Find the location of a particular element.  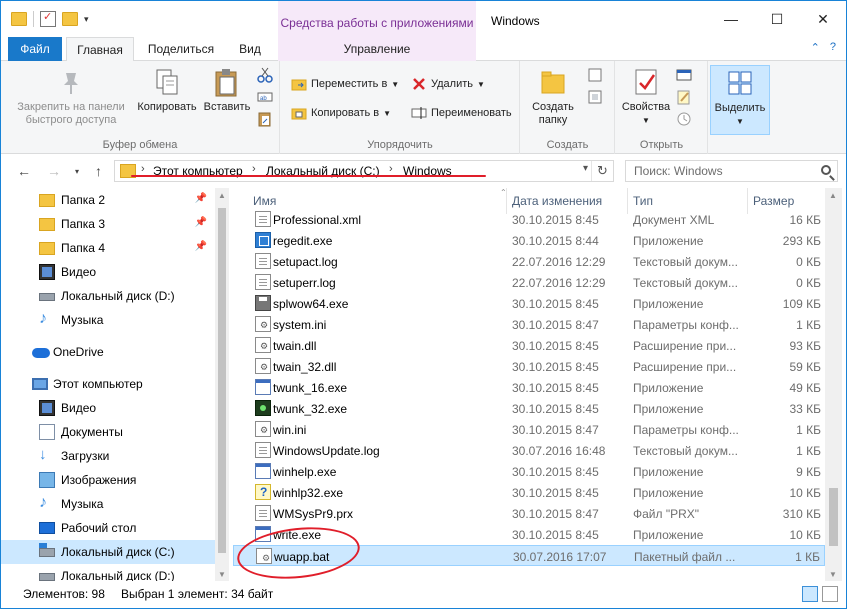

easy-access-icon is located at coordinates (595, 98).